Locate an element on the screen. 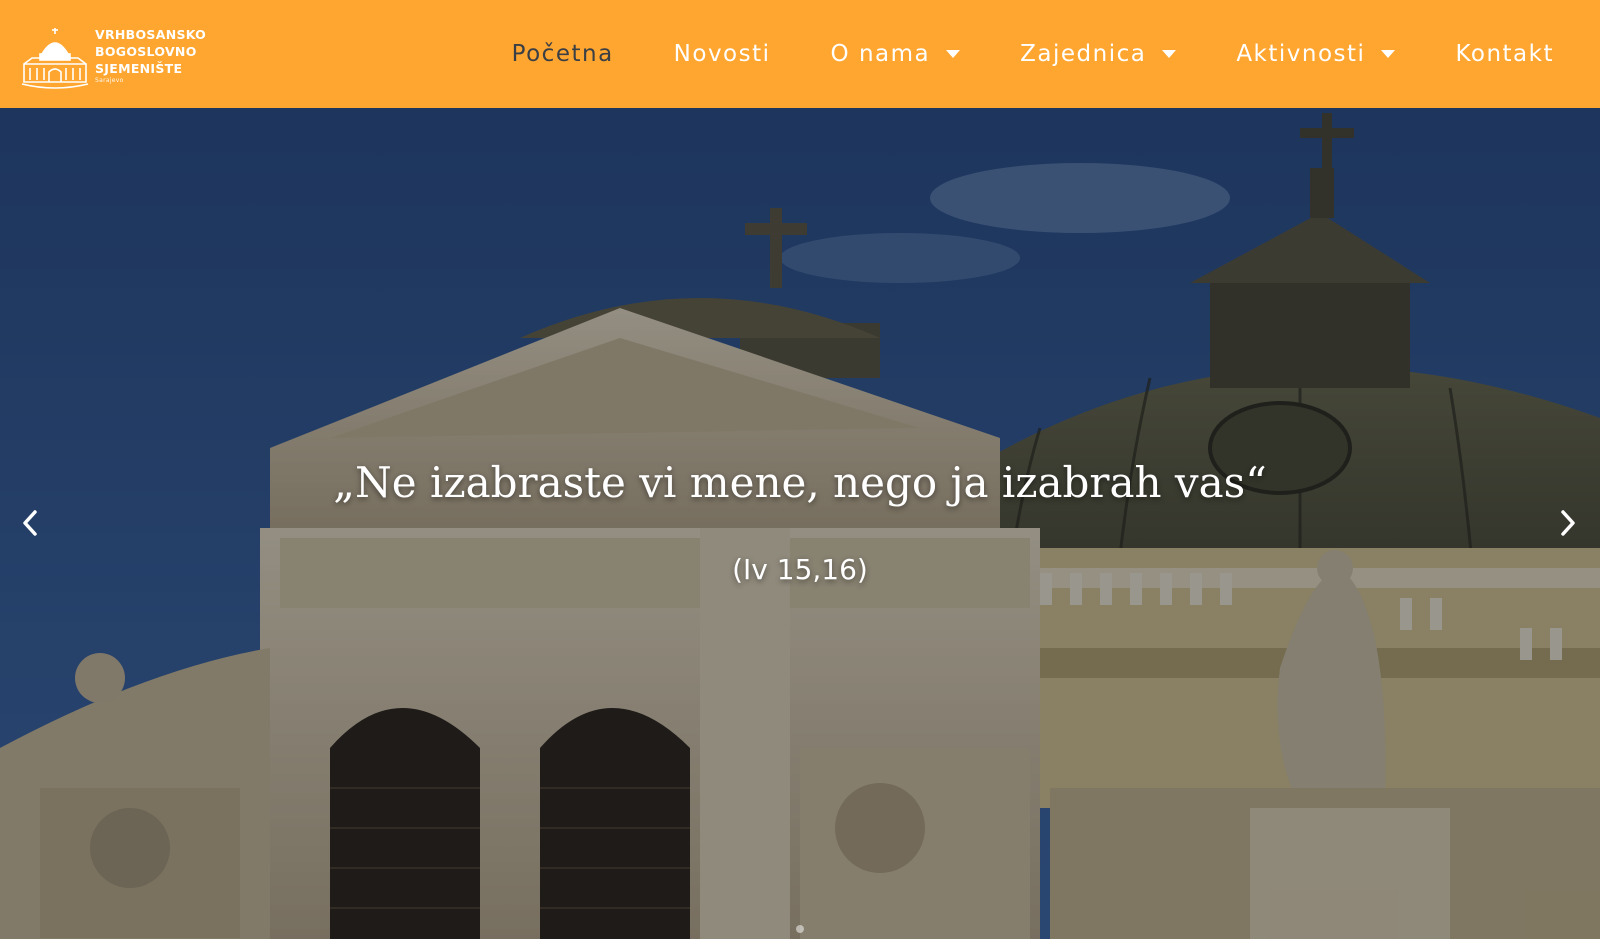  nav-item-o-nama: O nama is located at coordinates (896, 54).